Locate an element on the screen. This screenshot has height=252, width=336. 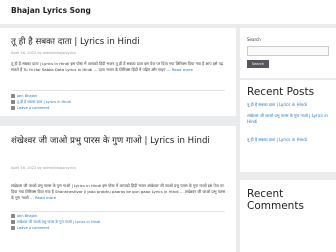
post-tags: तू ही है सबका दाता | Lyrics in Hindi is located at coordinates (41, 102).